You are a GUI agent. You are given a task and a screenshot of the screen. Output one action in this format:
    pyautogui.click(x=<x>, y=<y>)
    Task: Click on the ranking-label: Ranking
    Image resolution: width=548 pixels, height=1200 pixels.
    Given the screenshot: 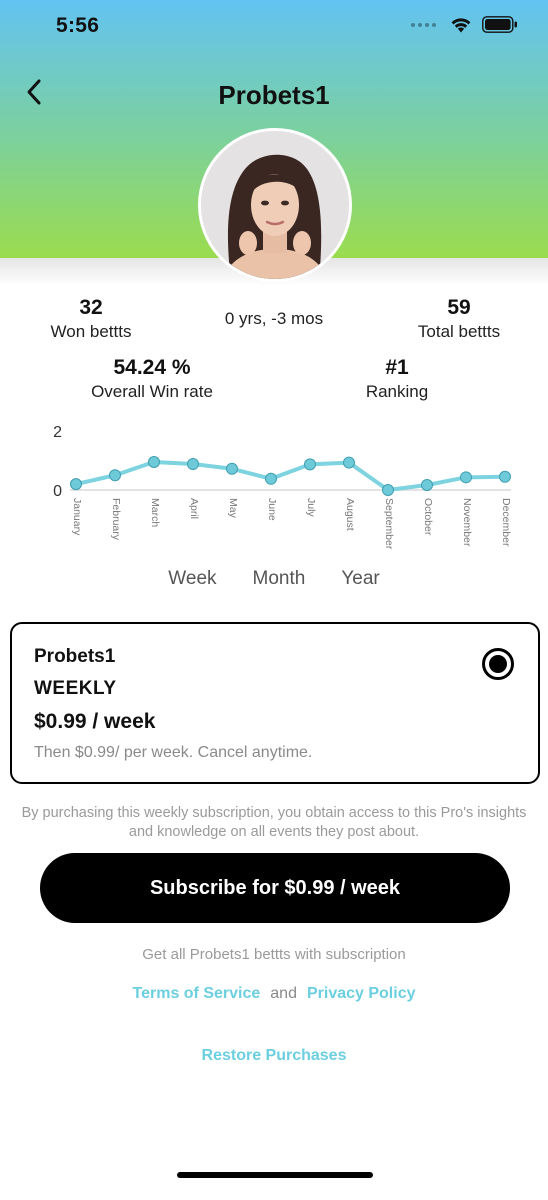 What is the action you would take?
    pyautogui.click(x=397, y=391)
    